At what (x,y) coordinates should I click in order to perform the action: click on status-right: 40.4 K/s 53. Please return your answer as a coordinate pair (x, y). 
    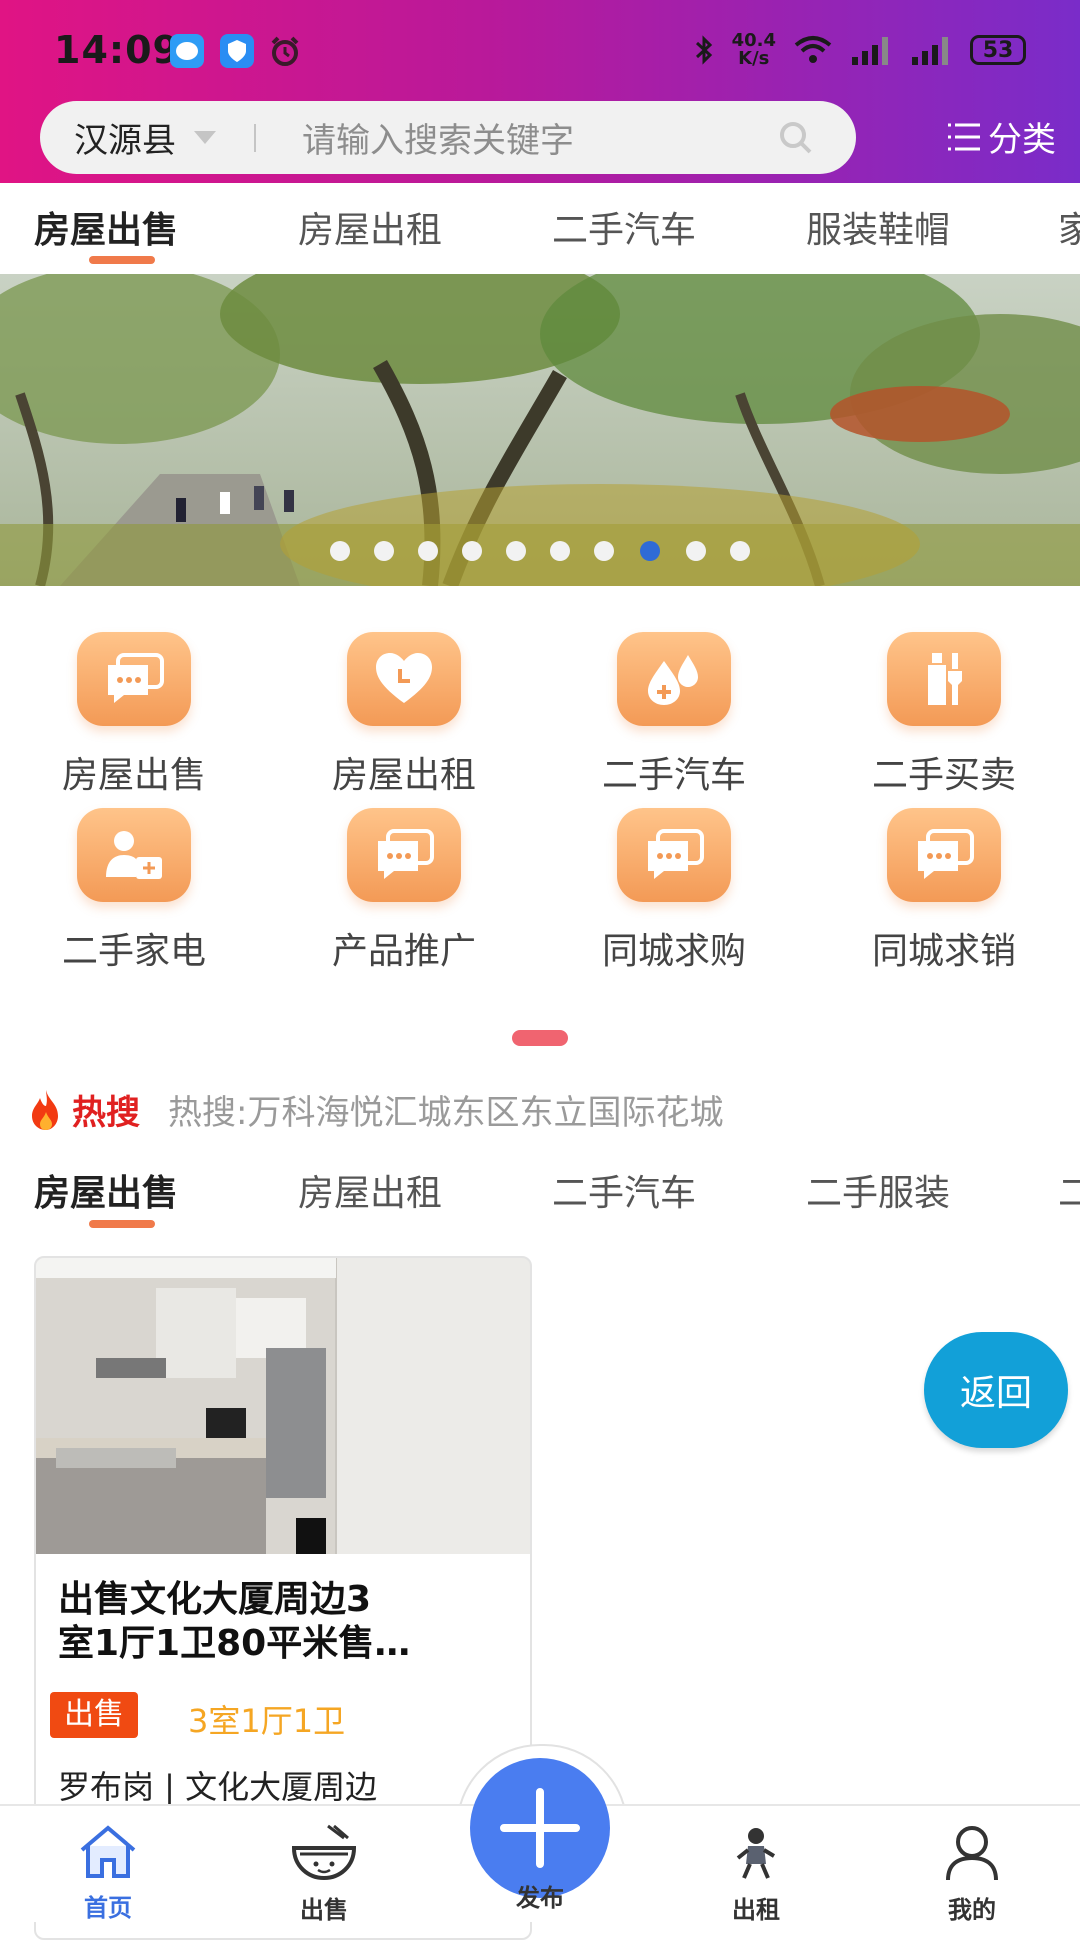
    Looking at the image, I should click on (859, 50).